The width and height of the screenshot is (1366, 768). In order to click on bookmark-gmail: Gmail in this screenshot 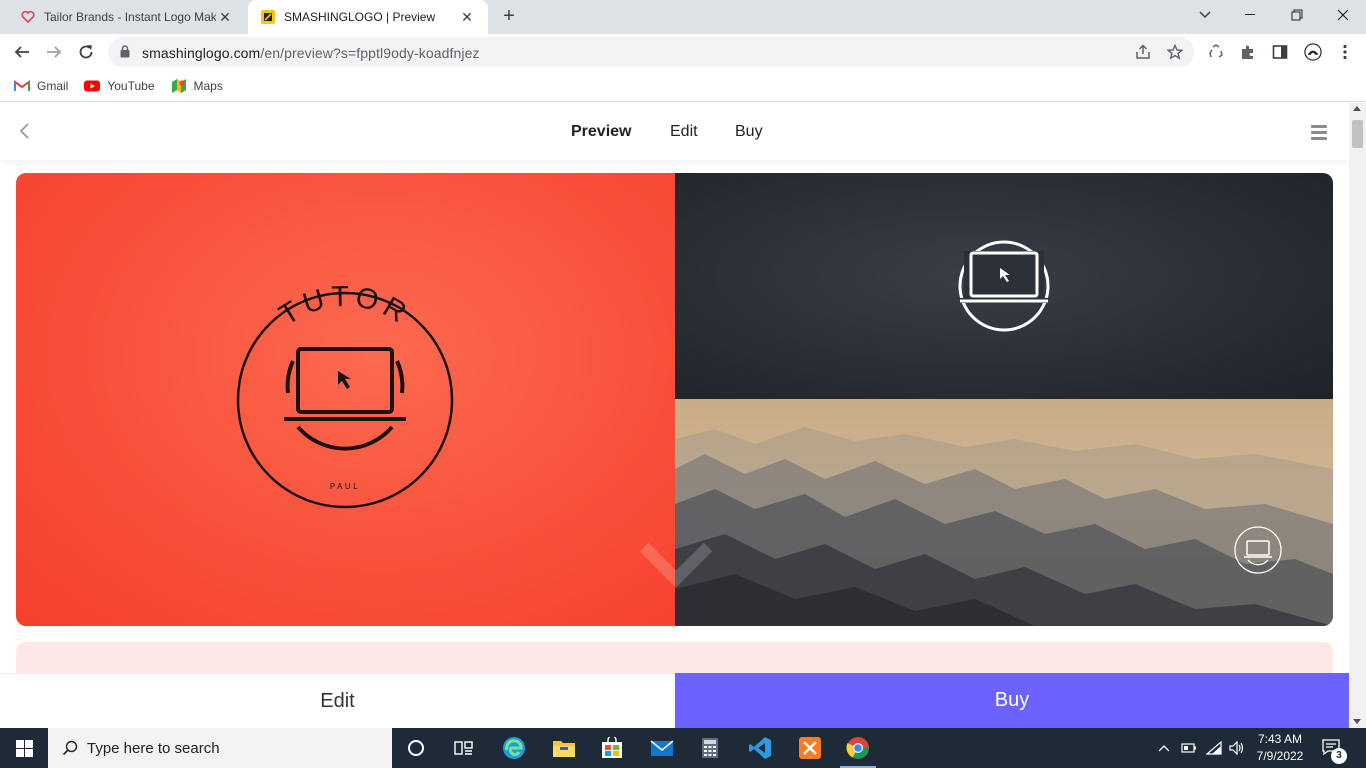, I will do `click(41, 86)`.